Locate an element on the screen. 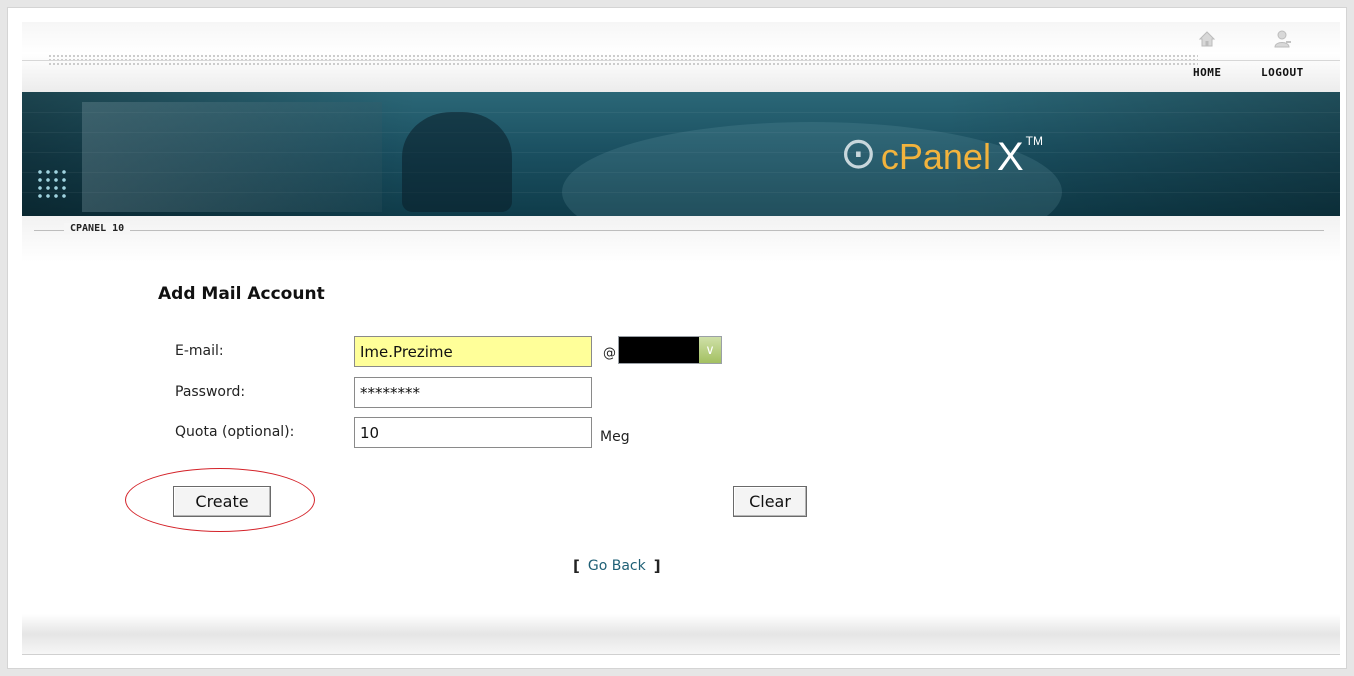  quota-label: Quota (optional): is located at coordinates (235, 432).